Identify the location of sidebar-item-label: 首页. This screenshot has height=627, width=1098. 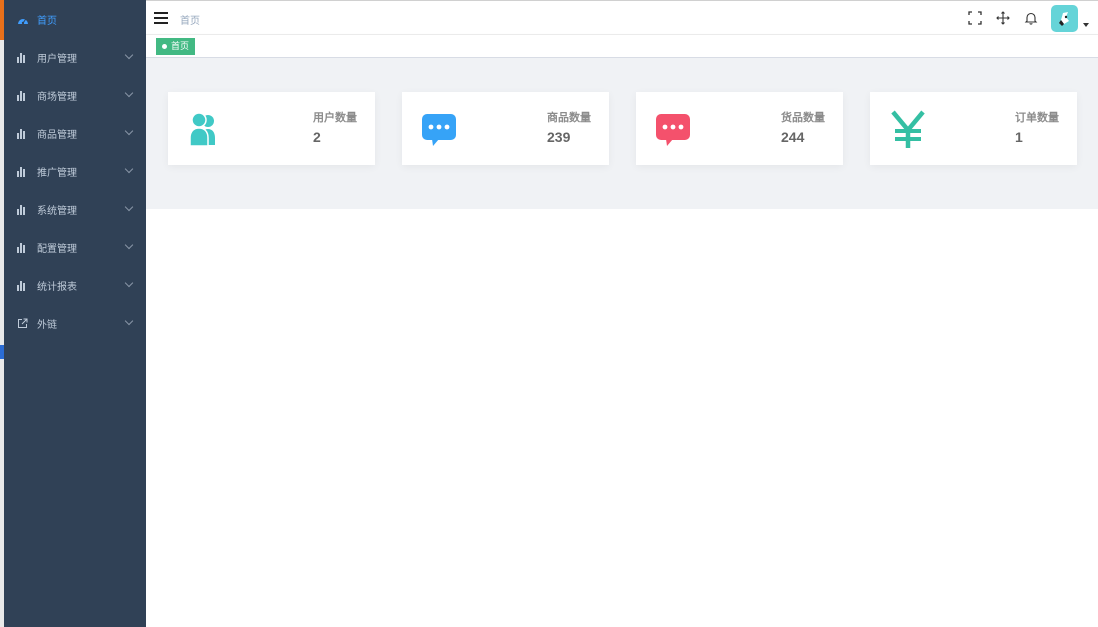
(47, 21).